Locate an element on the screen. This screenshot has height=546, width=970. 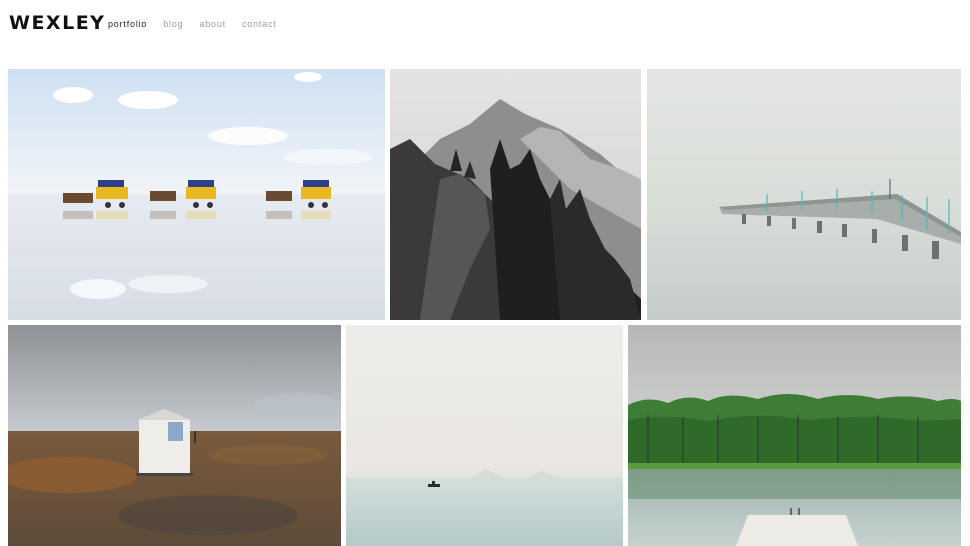
photo-bw-mountains is located at coordinates (515, 194).